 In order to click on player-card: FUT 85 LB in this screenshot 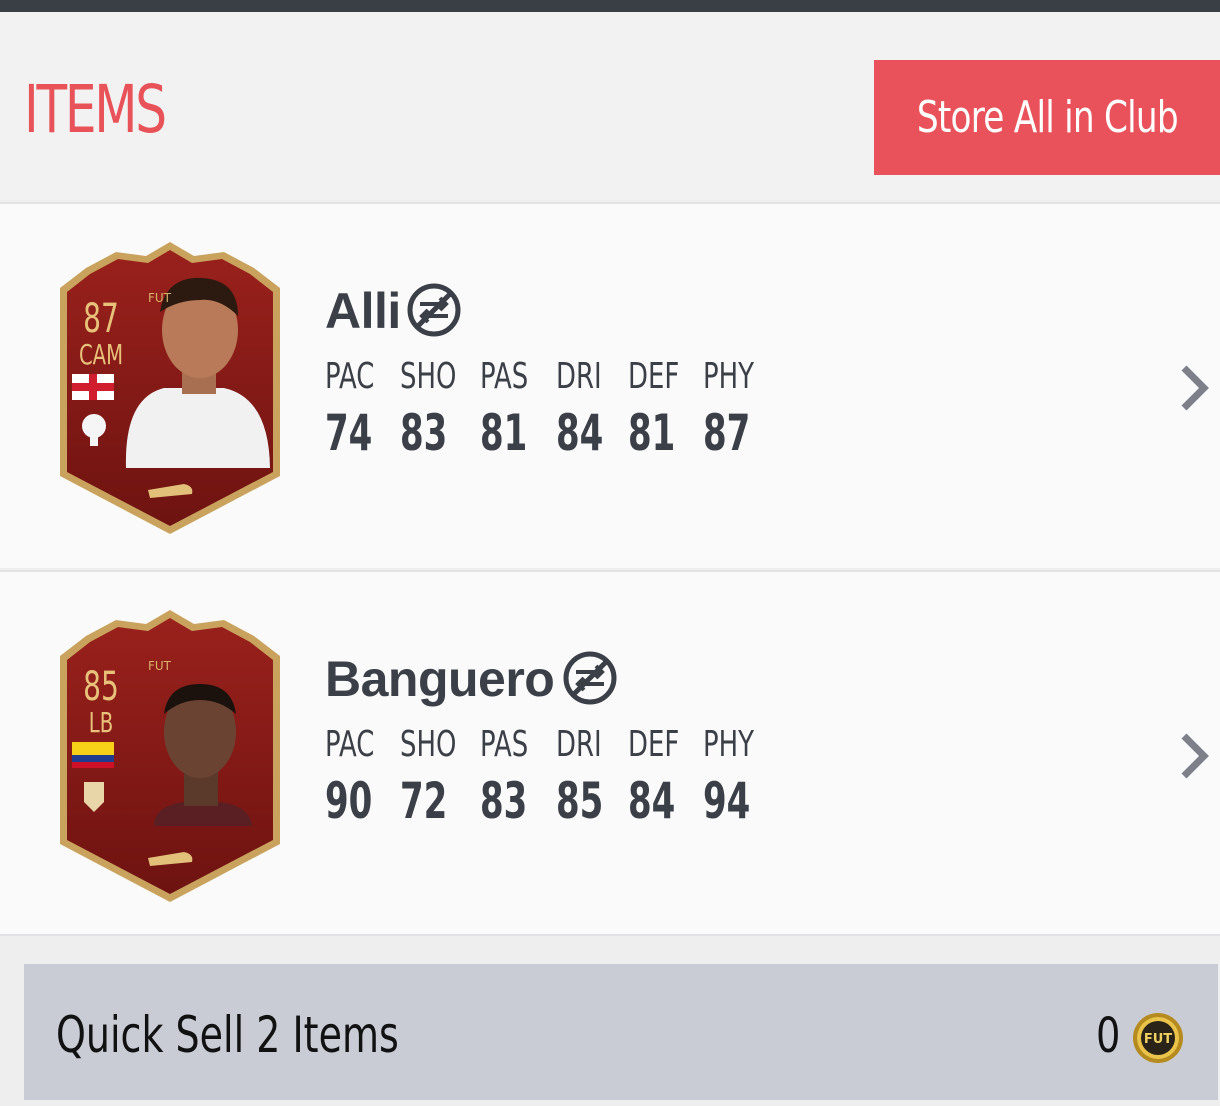, I will do `click(170, 756)`.